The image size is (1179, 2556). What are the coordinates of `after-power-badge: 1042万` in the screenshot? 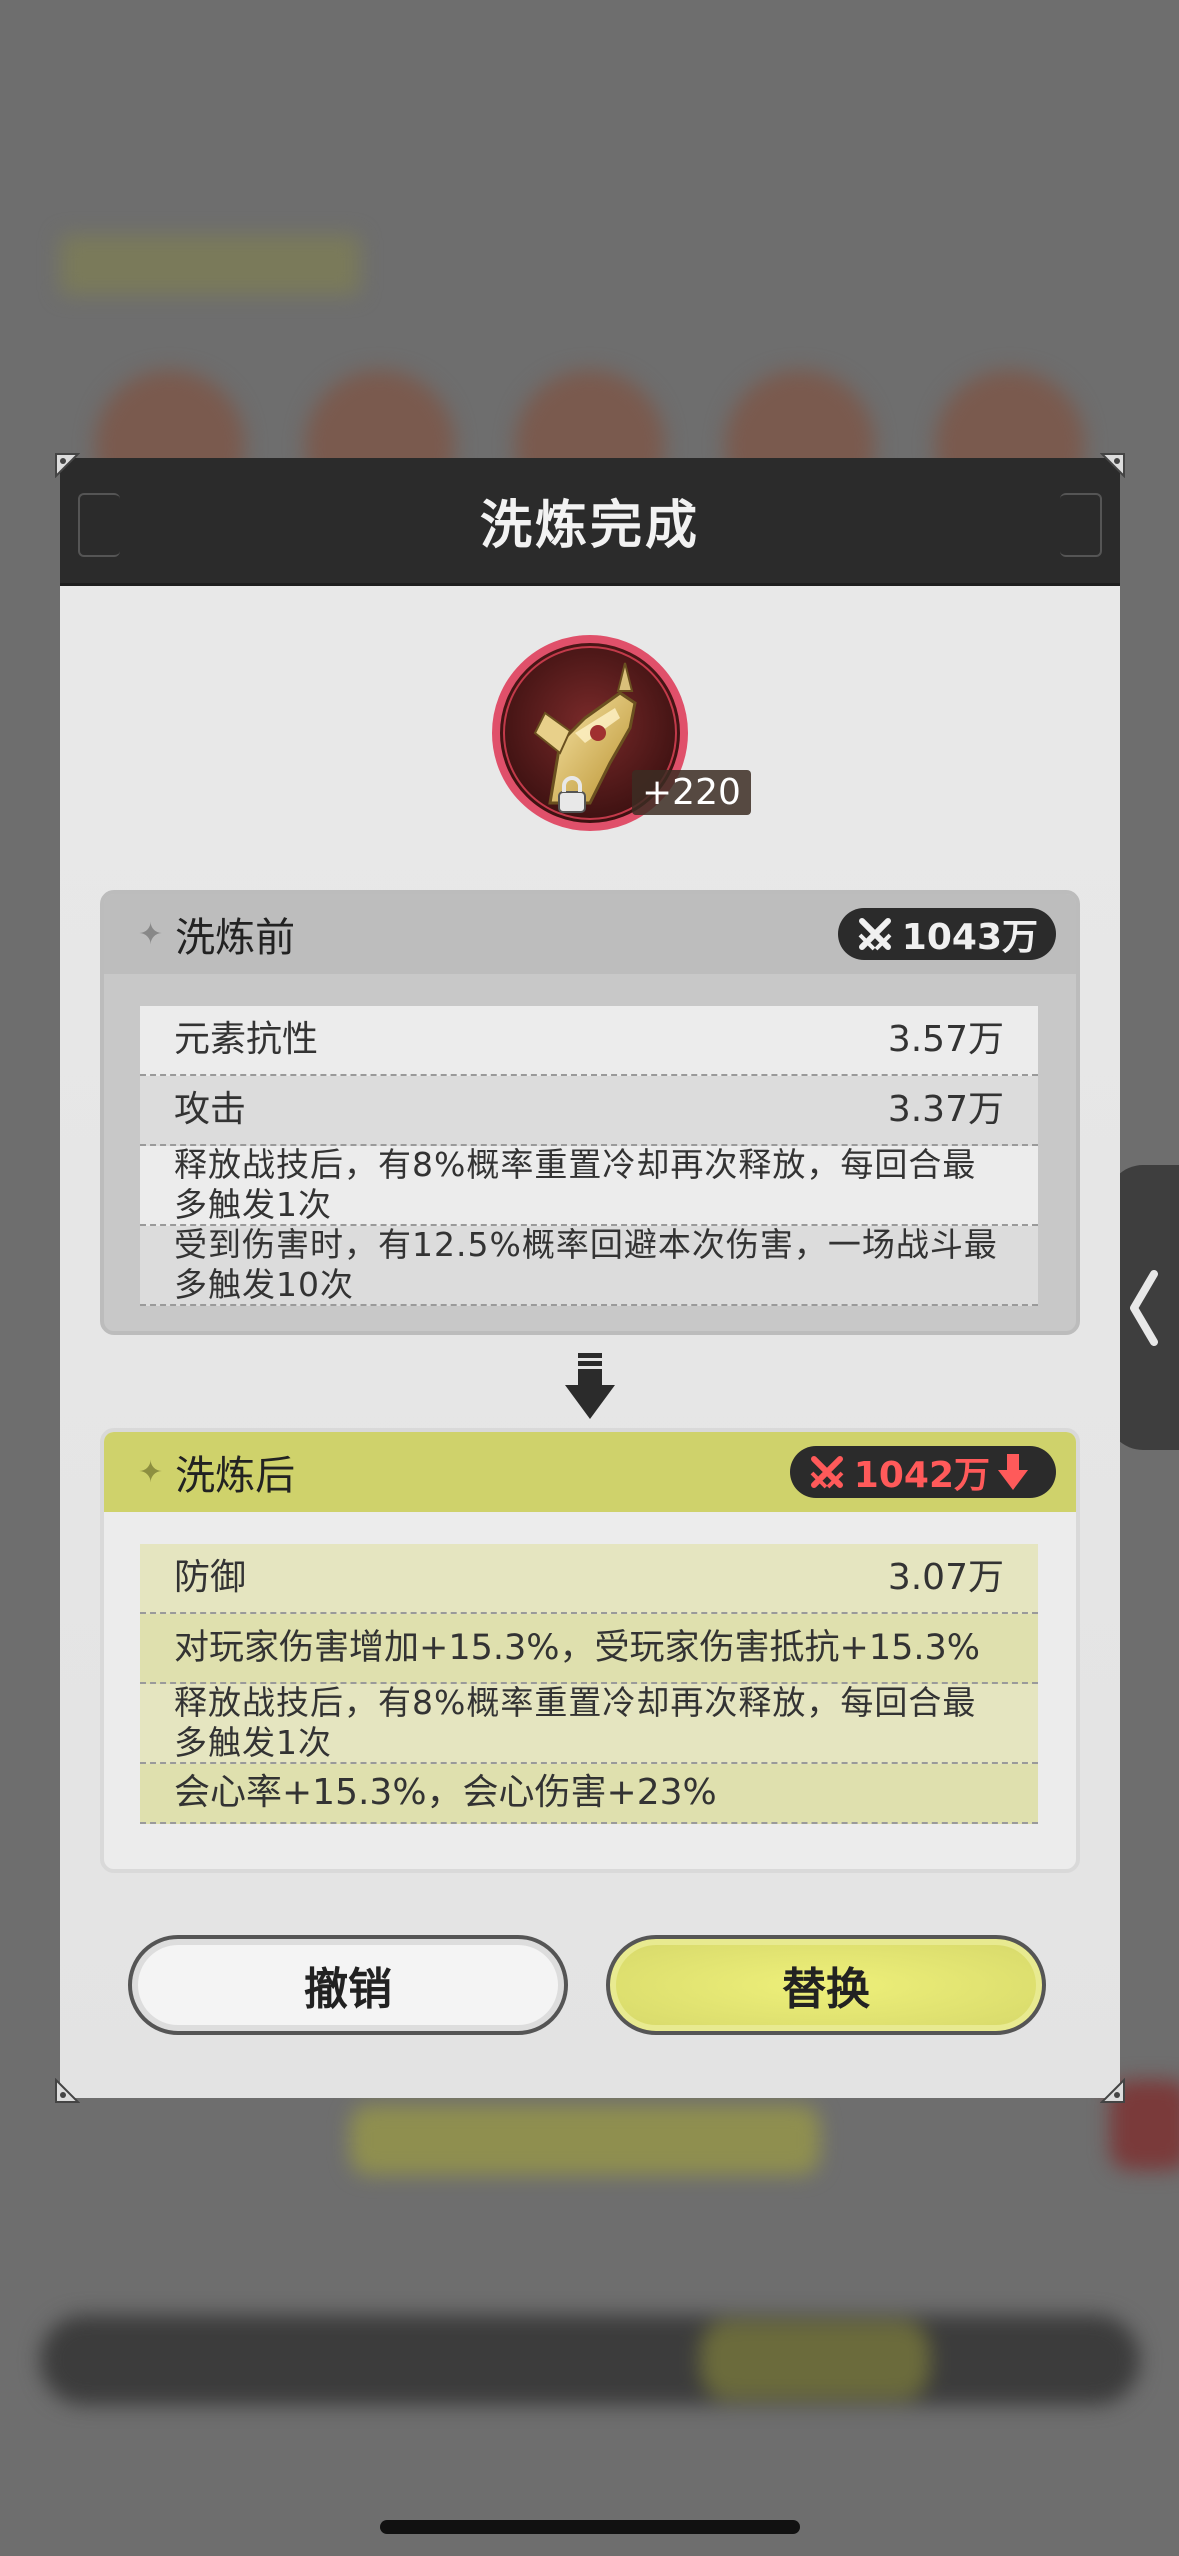 It's located at (922, 1472).